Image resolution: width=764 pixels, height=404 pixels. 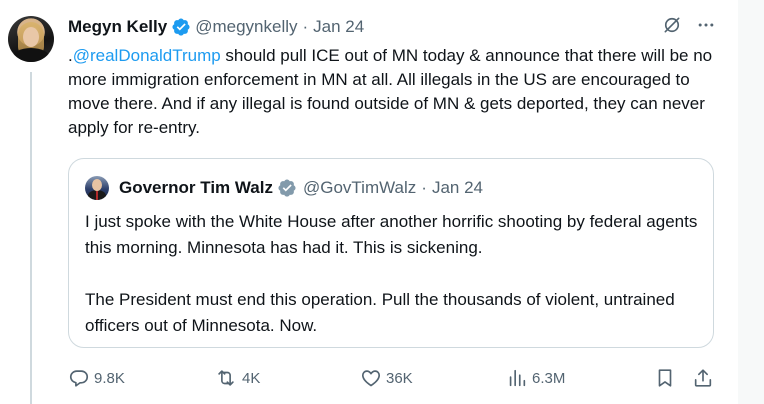 I want to click on like-button: 36K, so click(x=386, y=378).